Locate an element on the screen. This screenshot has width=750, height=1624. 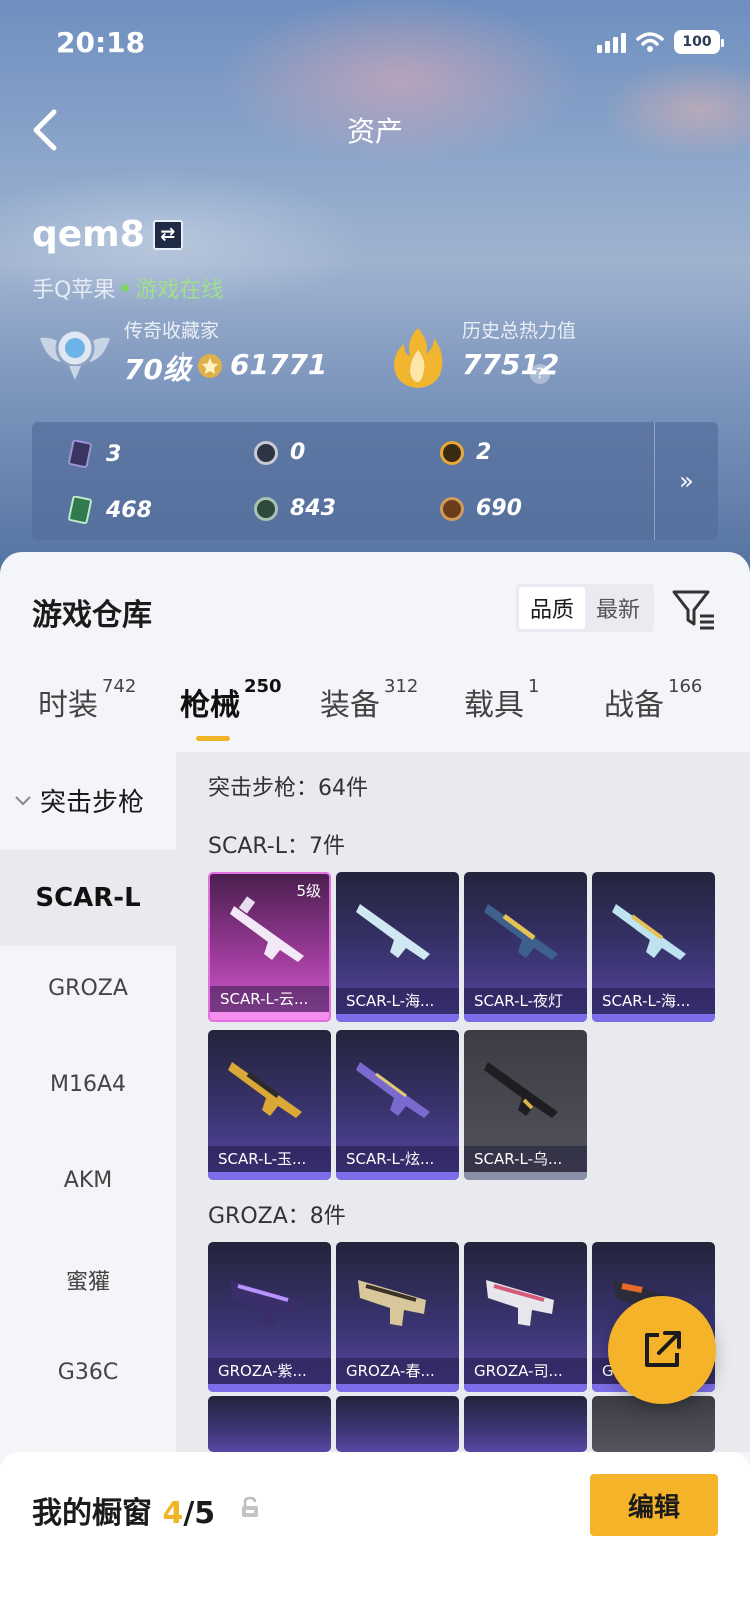
category-tabs: 时装742 枪械250 装备312 载具1 战备166 is located at coordinates (375, 710).